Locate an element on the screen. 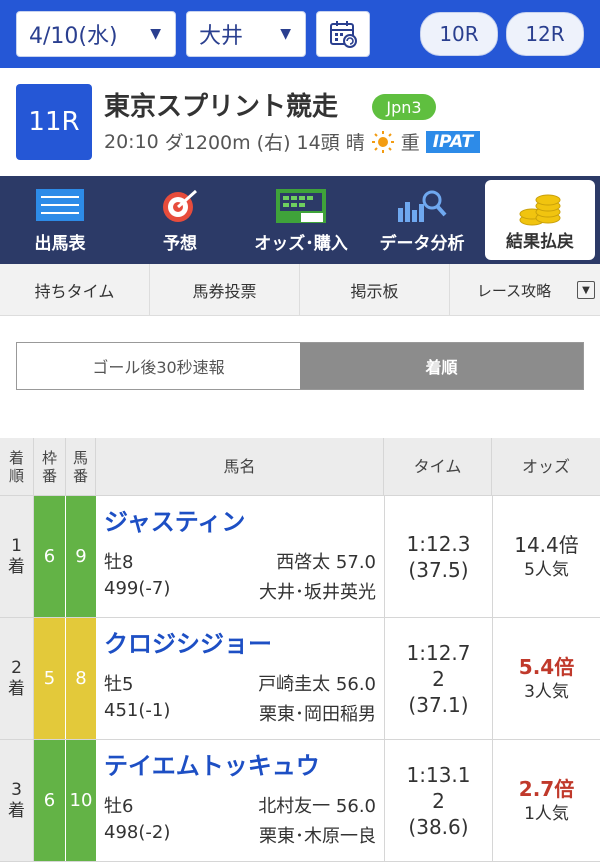  odds-cell: 2.7倍 1人気 is located at coordinates (546, 800).